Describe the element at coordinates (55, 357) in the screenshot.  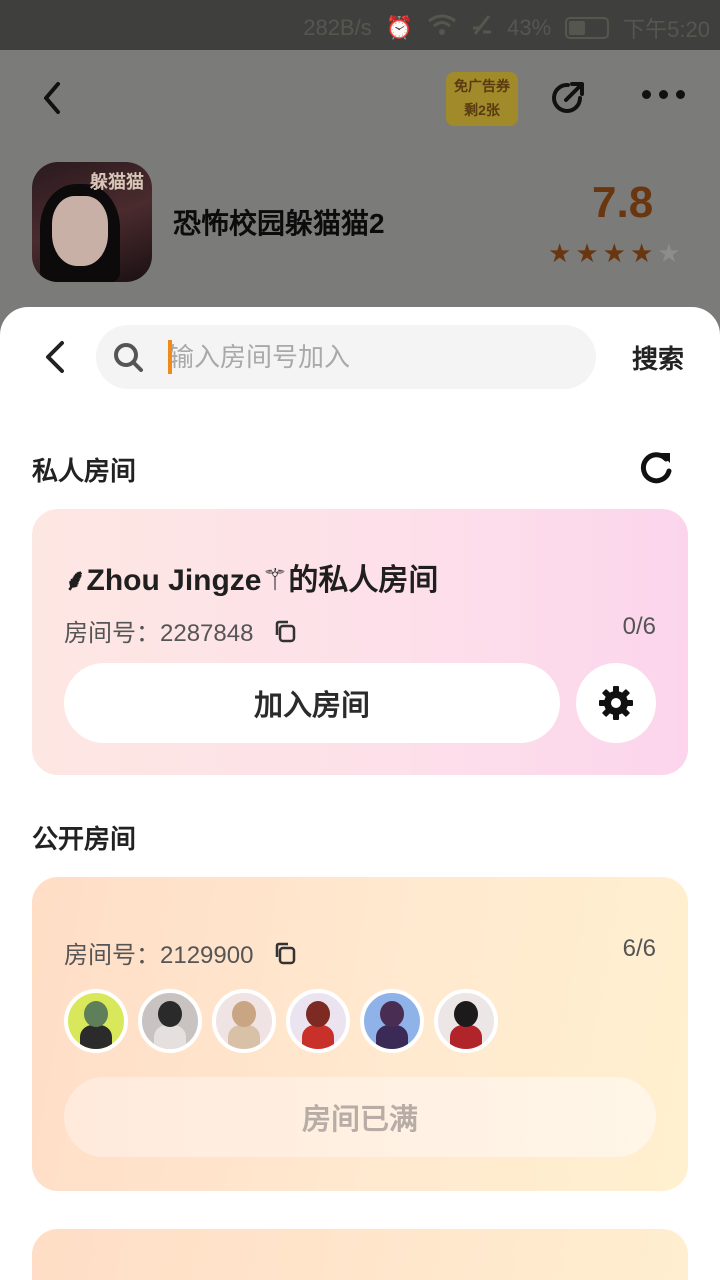
I see `sheet-back-icon` at that location.